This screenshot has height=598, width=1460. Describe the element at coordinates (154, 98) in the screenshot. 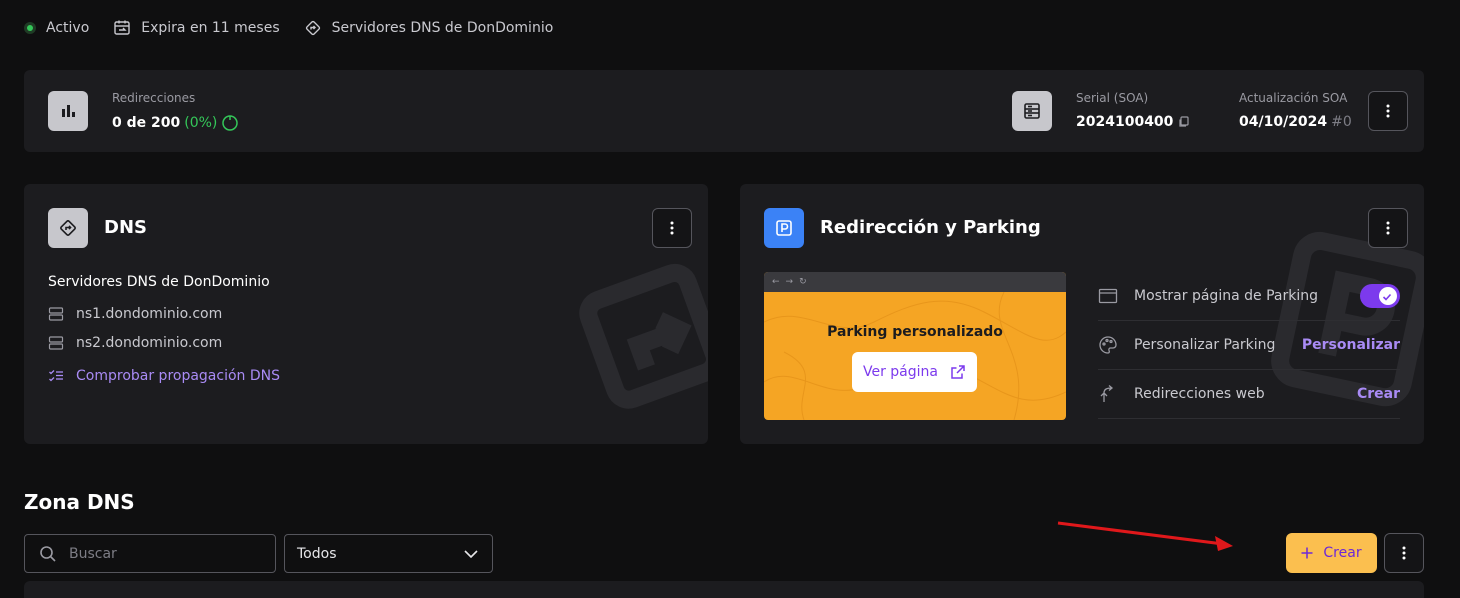

I see `redirections-label: Redirecciones` at that location.